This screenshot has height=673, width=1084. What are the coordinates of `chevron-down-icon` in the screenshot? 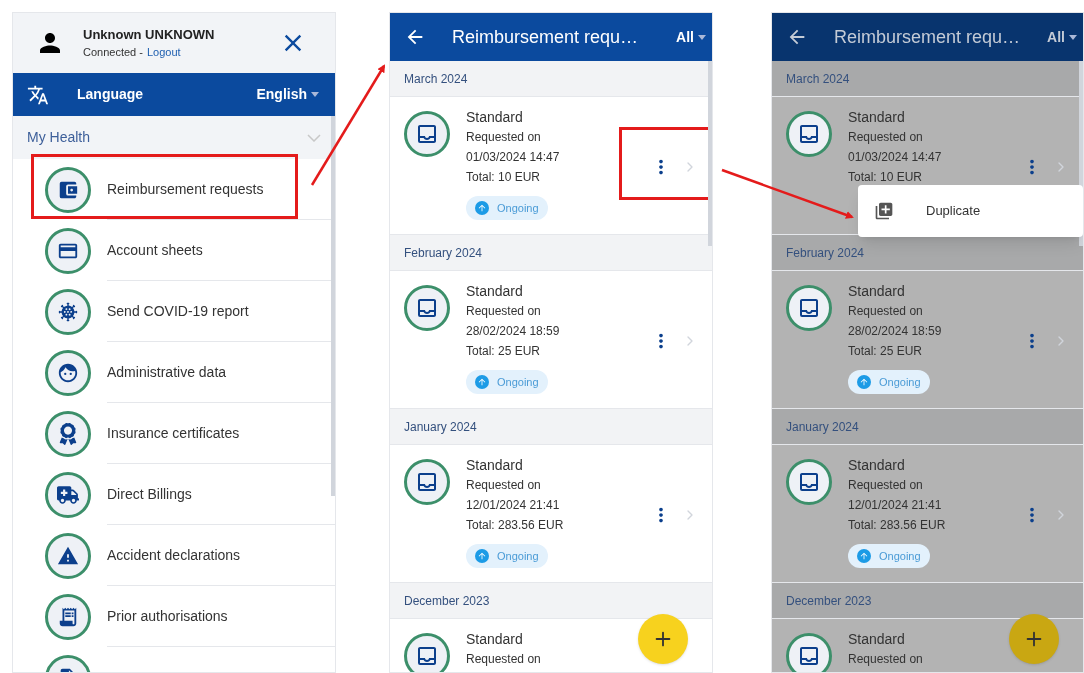 It's located at (314, 137).